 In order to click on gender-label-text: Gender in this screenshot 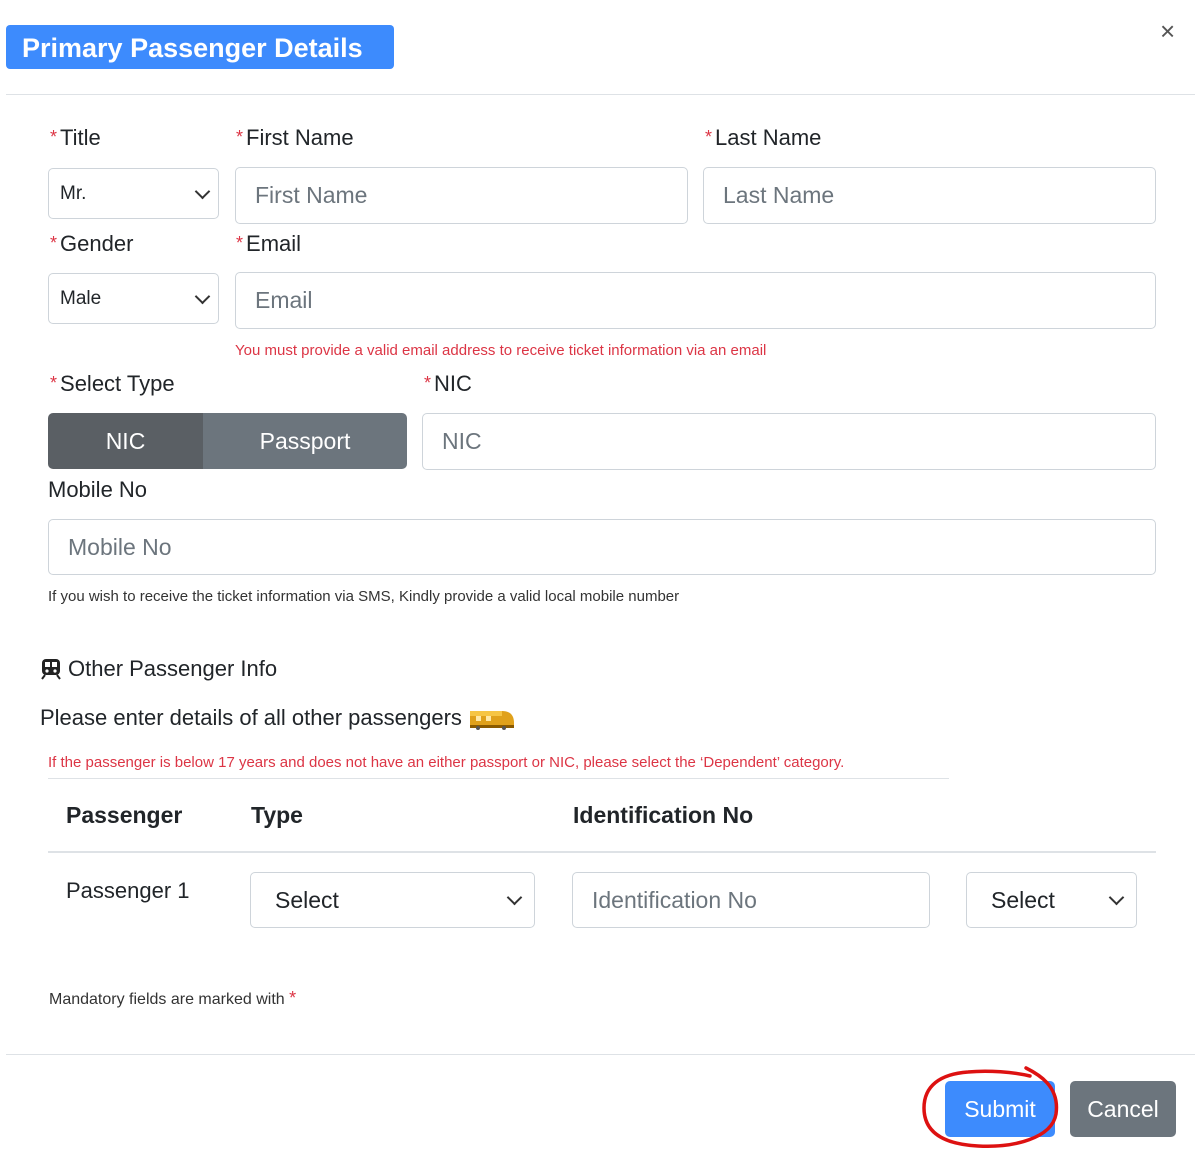, I will do `click(97, 243)`.